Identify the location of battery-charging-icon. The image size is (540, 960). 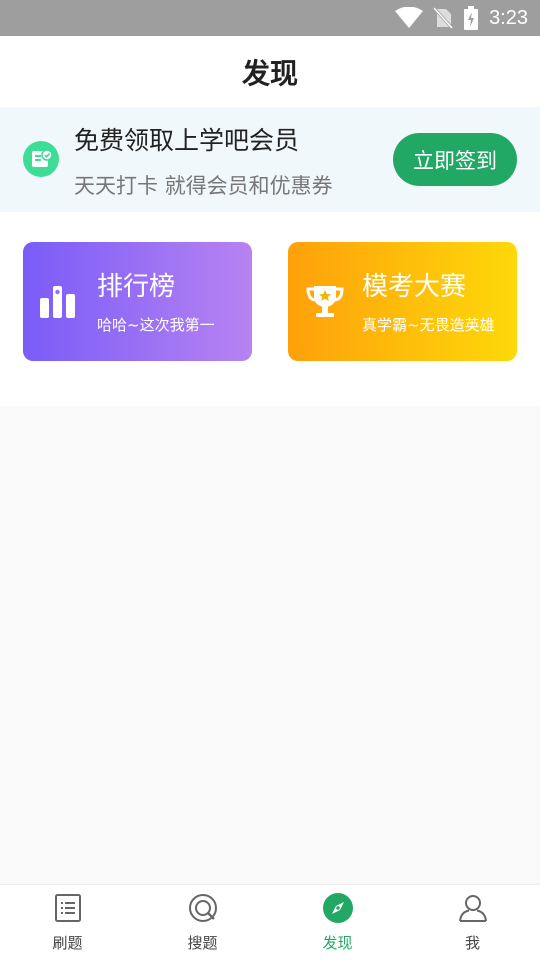
(471, 18).